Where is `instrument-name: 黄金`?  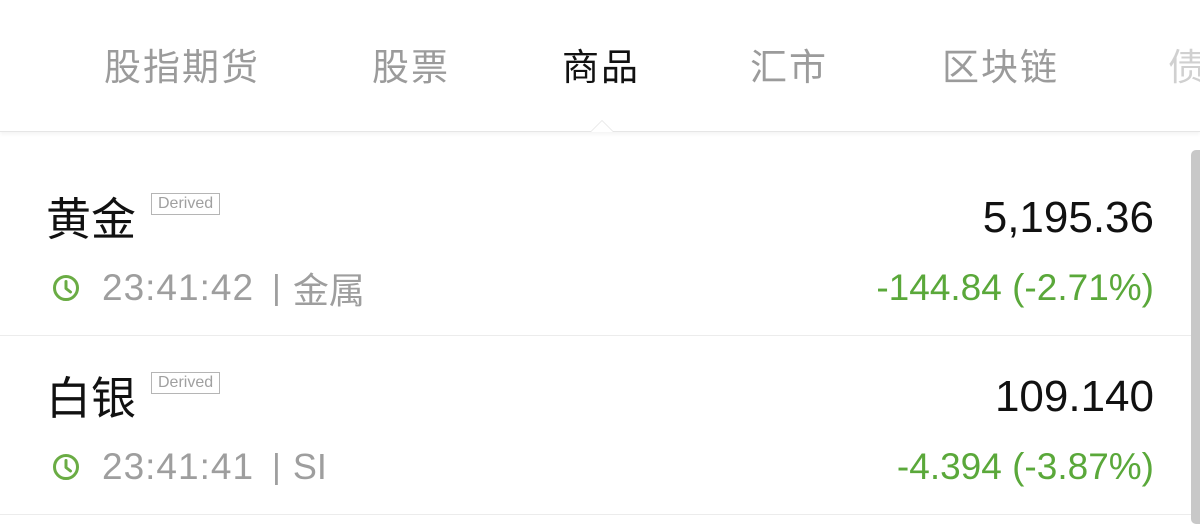 instrument-name: 黄金 is located at coordinates (91, 219).